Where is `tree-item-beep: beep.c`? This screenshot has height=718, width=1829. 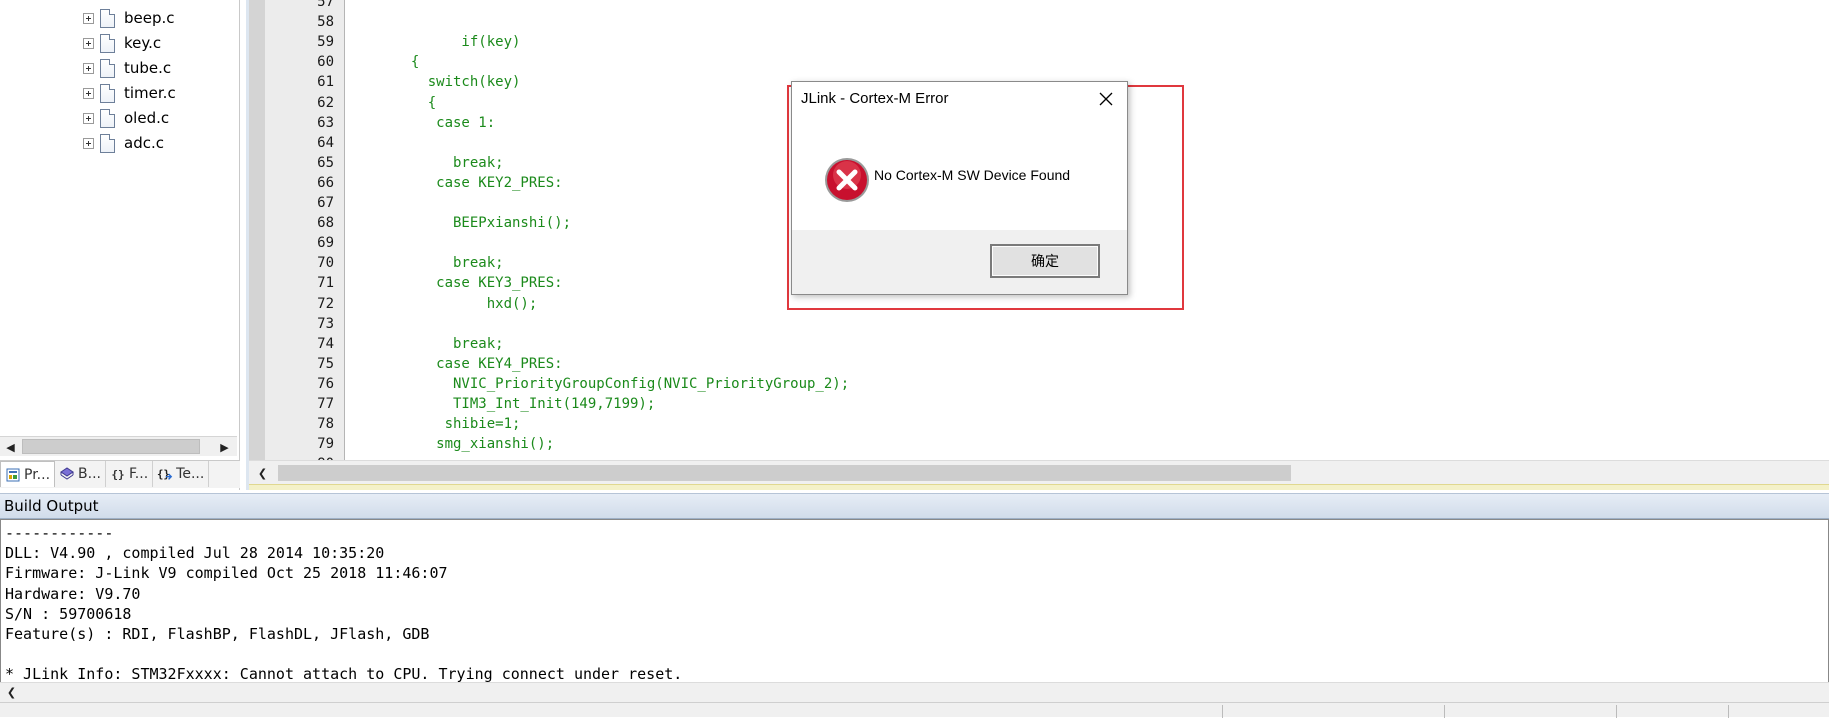 tree-item-beep: beep.c is located at coordinates (129, 18).